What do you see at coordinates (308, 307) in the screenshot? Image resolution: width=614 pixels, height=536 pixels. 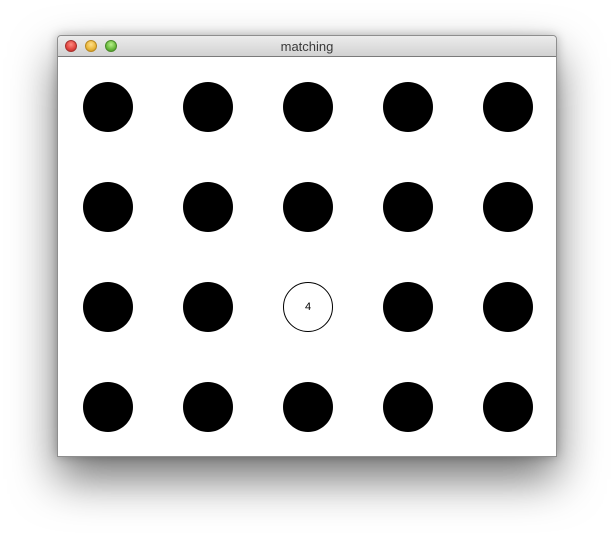 I see `revealed-card: 4` at bounding box center [308, 307].